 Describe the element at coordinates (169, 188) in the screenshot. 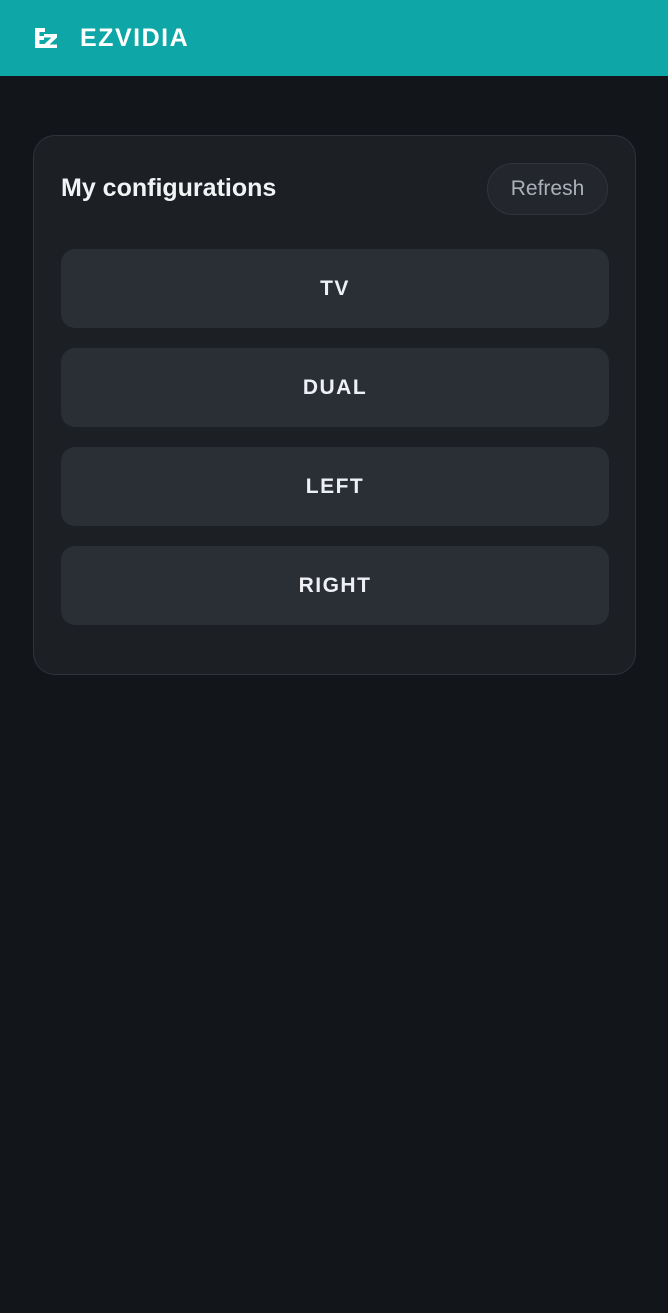

I see `configurations-heading: My configurations` at that location.